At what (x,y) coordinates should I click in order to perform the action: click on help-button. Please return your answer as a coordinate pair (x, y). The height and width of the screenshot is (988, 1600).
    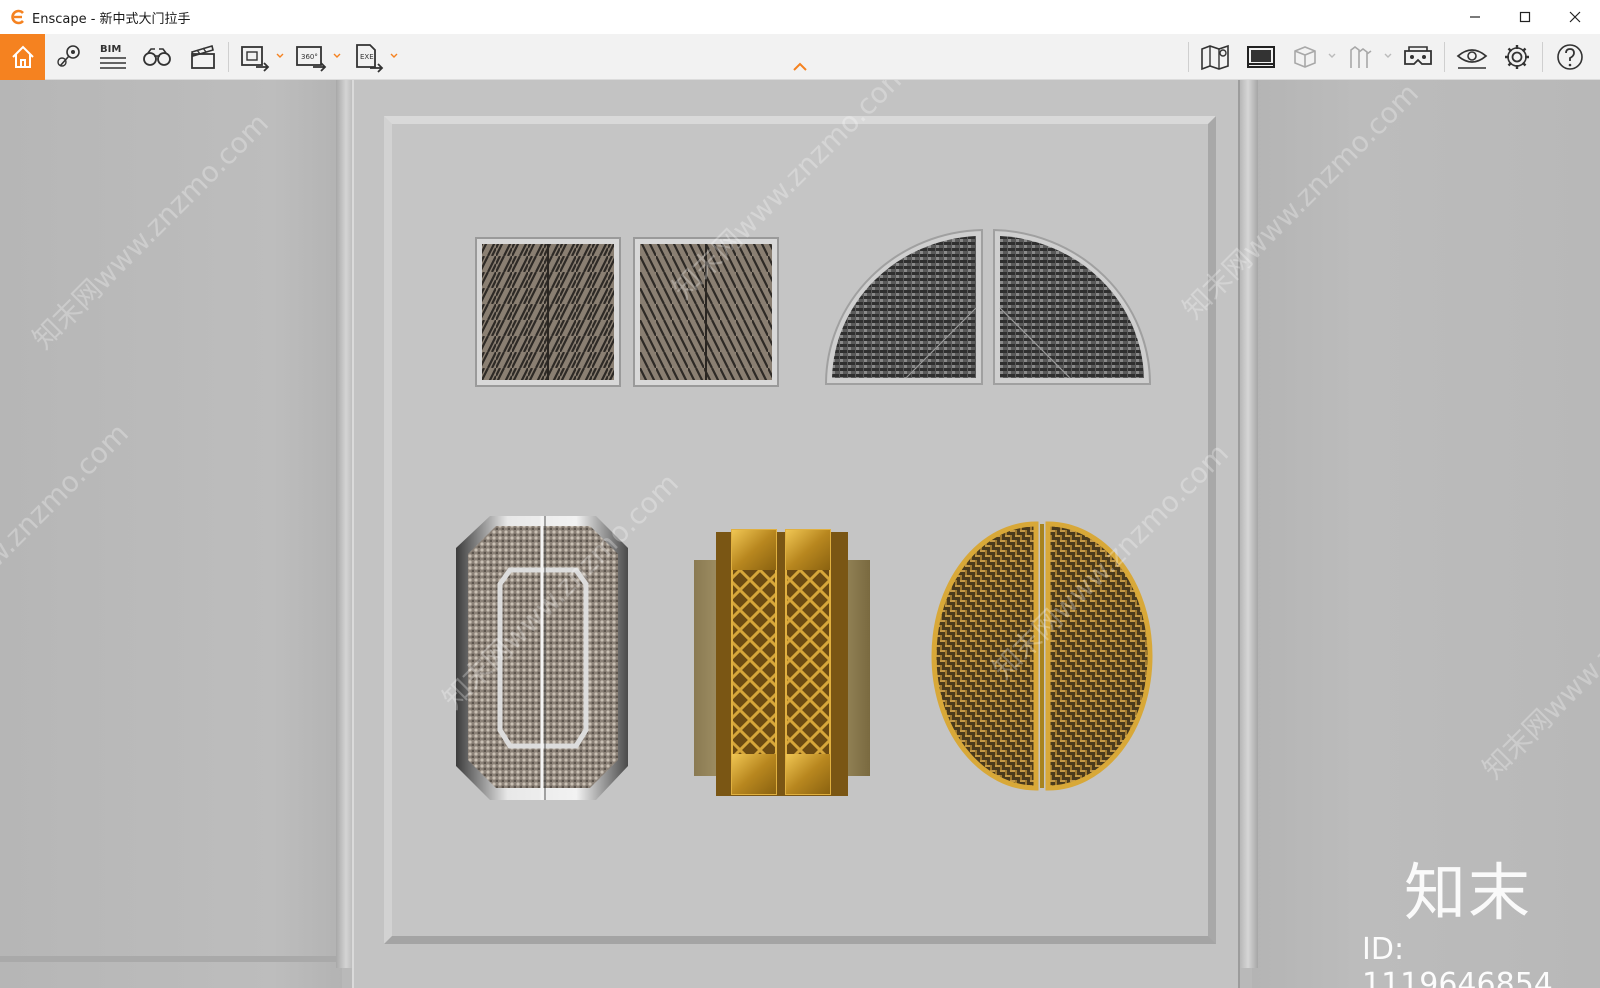
    Looking at the image, I should click on (1570, 57).